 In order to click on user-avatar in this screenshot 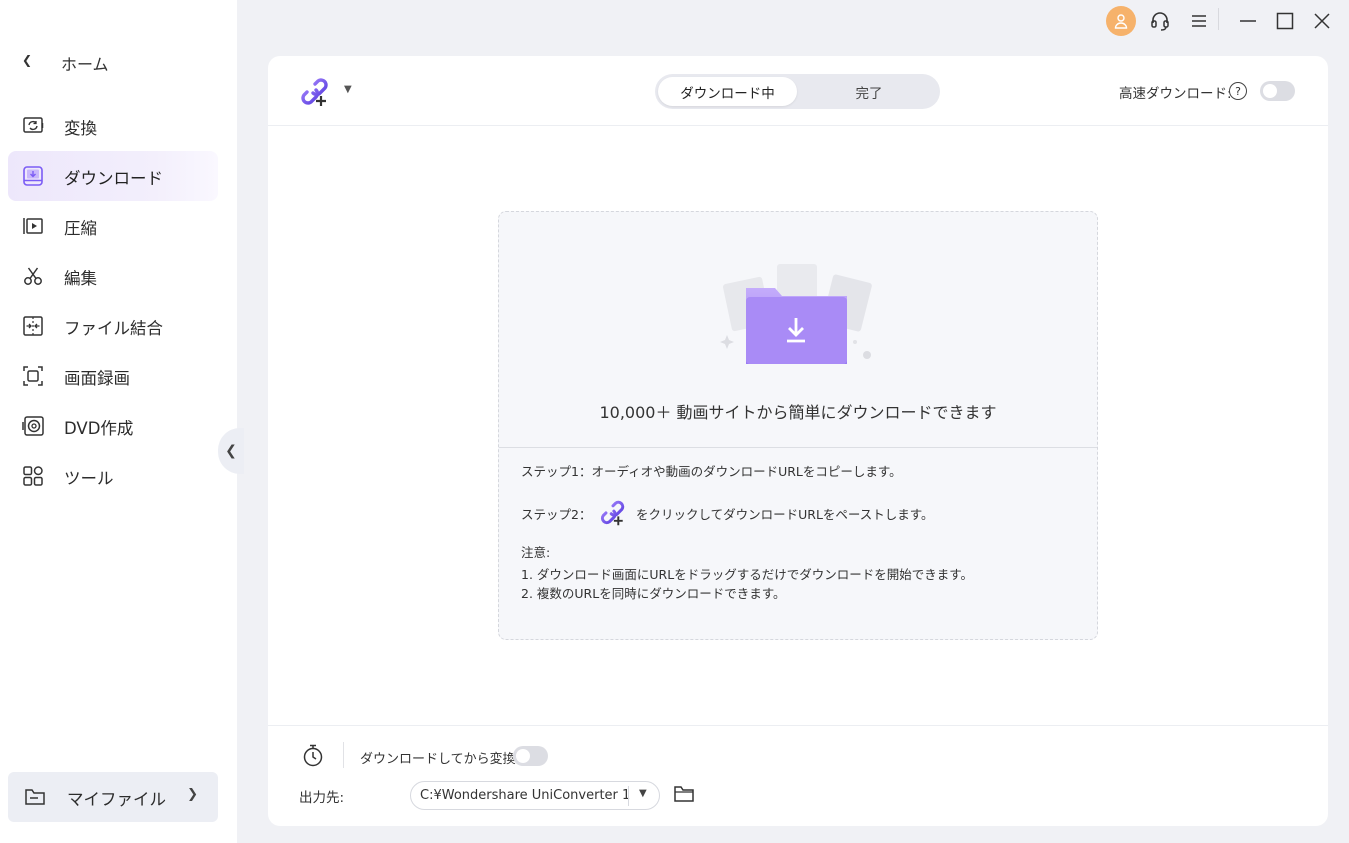, I will do `click(1121, 21)`.